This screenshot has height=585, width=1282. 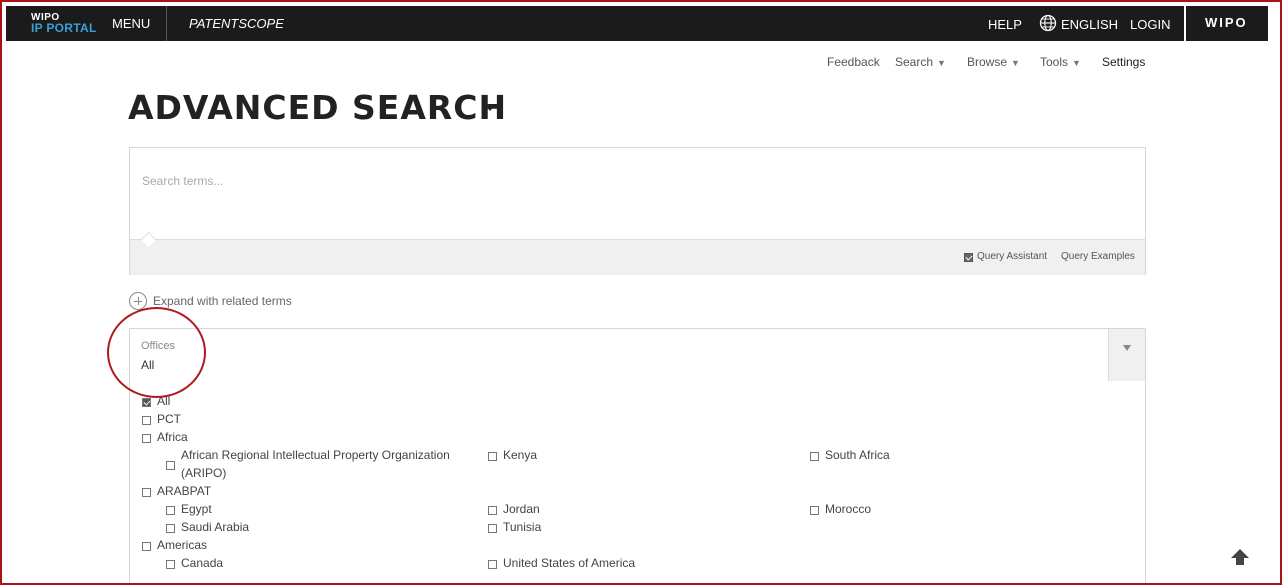 I want to click on office-label-egypt: Egypt, so click(x=196, y=509).